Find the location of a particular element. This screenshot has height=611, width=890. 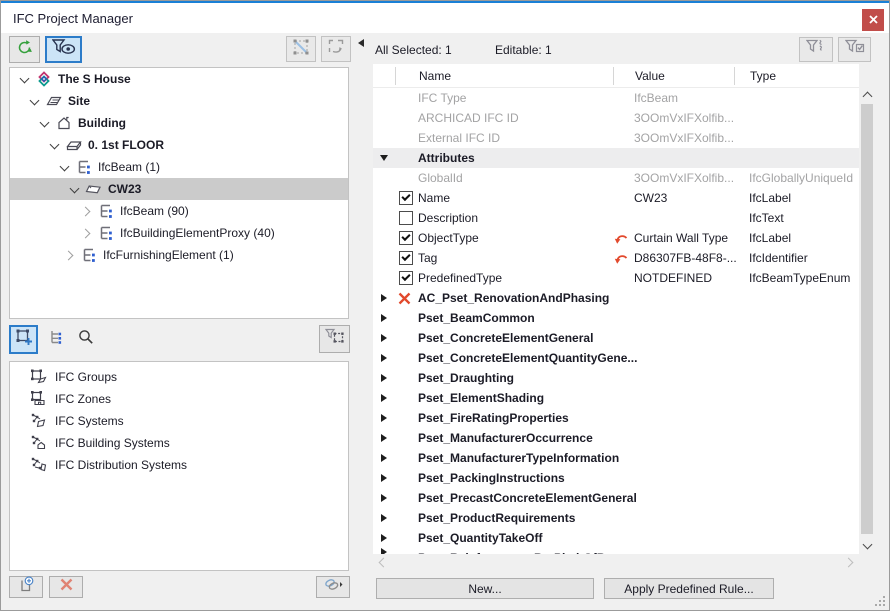

tree-item-building: Building is located at coordinates (179, 123).